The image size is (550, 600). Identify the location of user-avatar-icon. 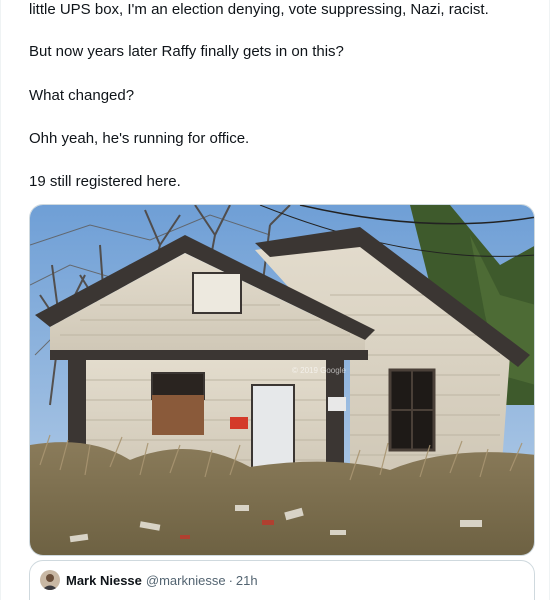
(50, 580).